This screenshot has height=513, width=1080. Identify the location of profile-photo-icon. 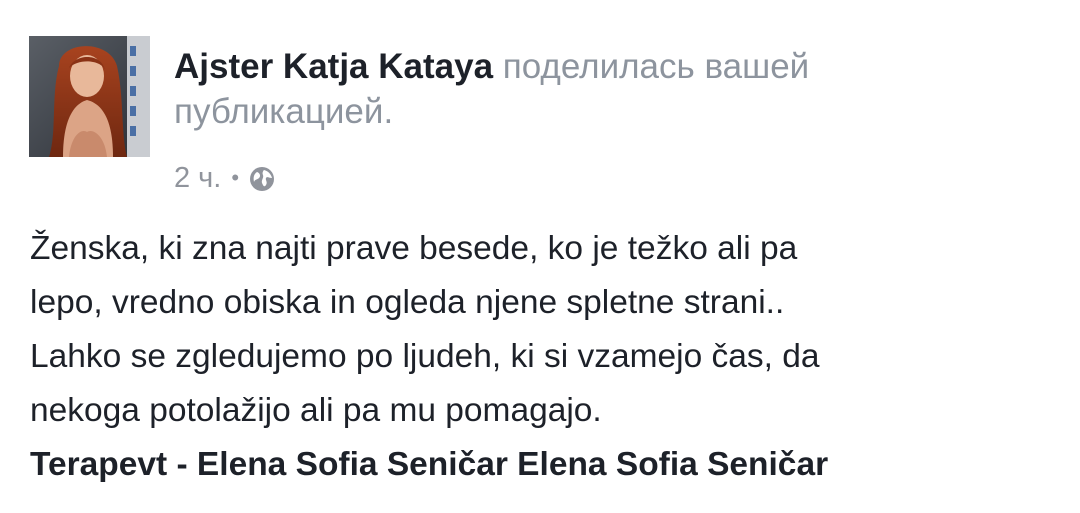
(89, 96).